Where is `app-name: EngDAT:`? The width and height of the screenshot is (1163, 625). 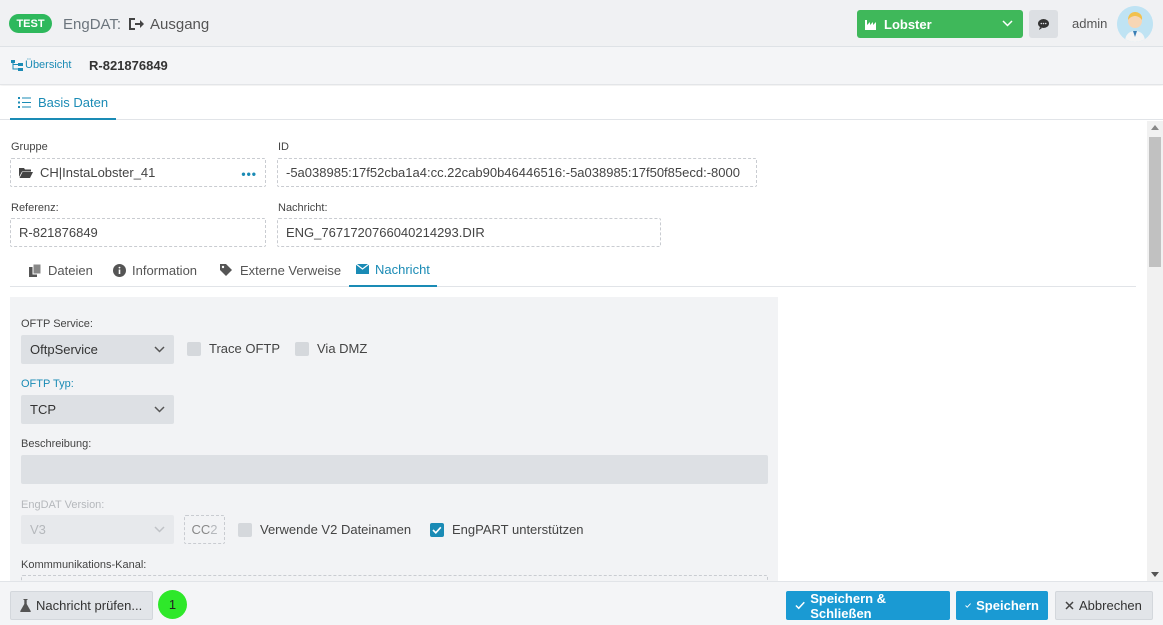 app-name: EngDAT: is located at coordinates (92, 24).